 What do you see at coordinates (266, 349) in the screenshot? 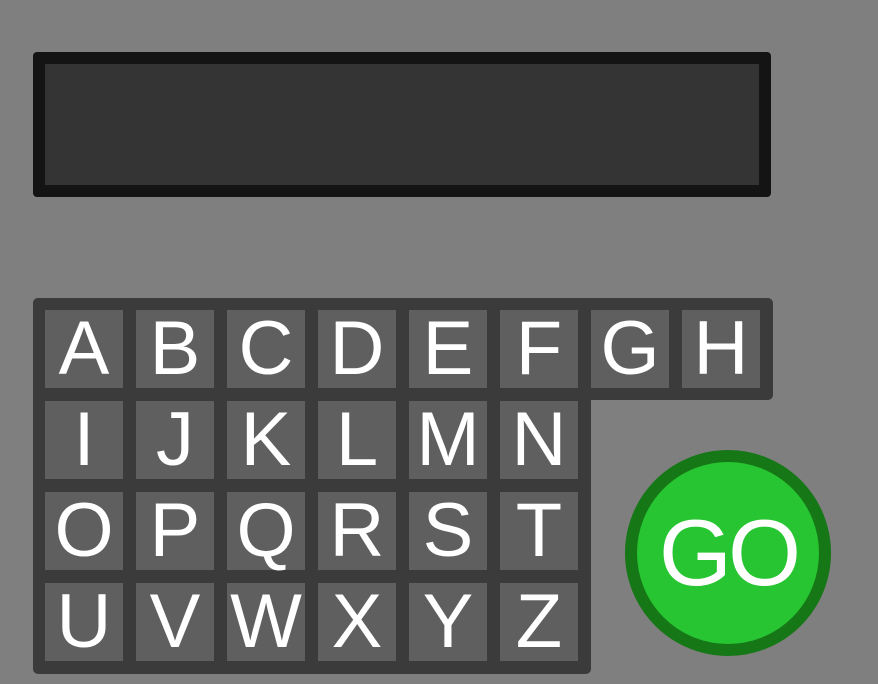
I see `key-c: C` at bounding box center [266, 349].